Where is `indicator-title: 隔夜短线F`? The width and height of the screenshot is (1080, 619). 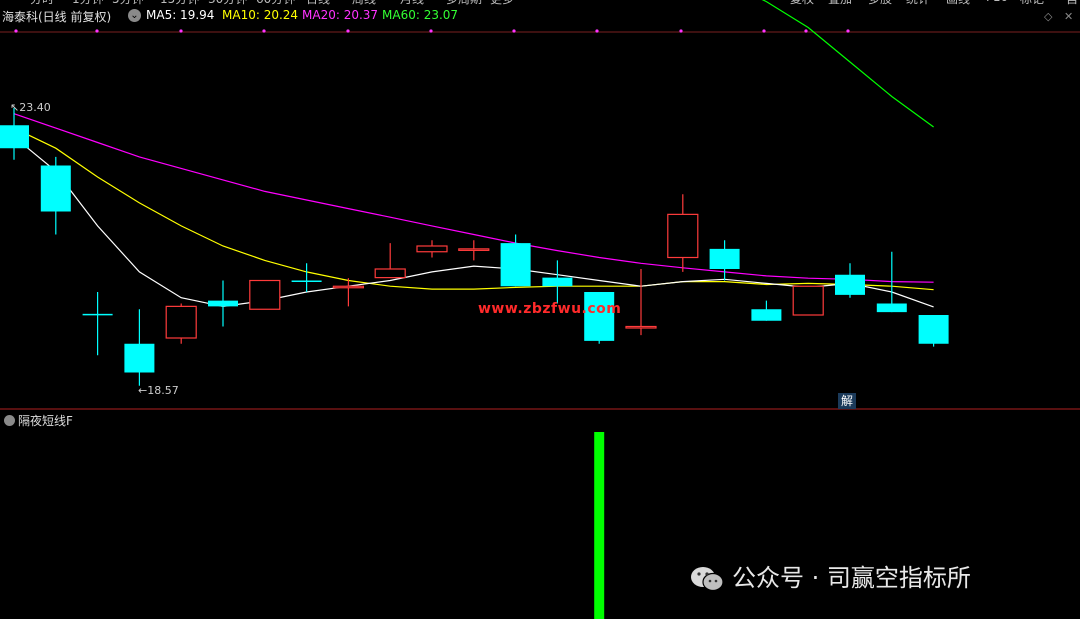 indicator-title: 隔夜短线F is located at coordinates (38, 420).